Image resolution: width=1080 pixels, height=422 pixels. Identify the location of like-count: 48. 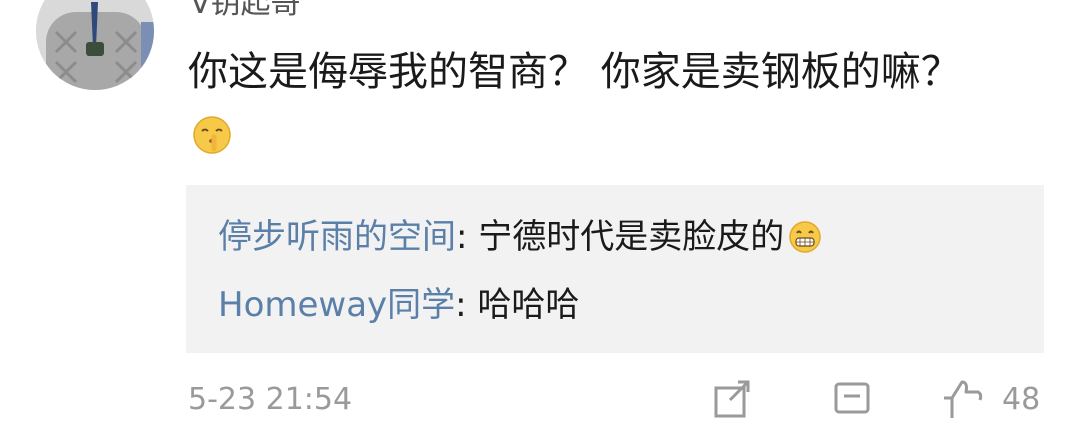
(1021, 399).